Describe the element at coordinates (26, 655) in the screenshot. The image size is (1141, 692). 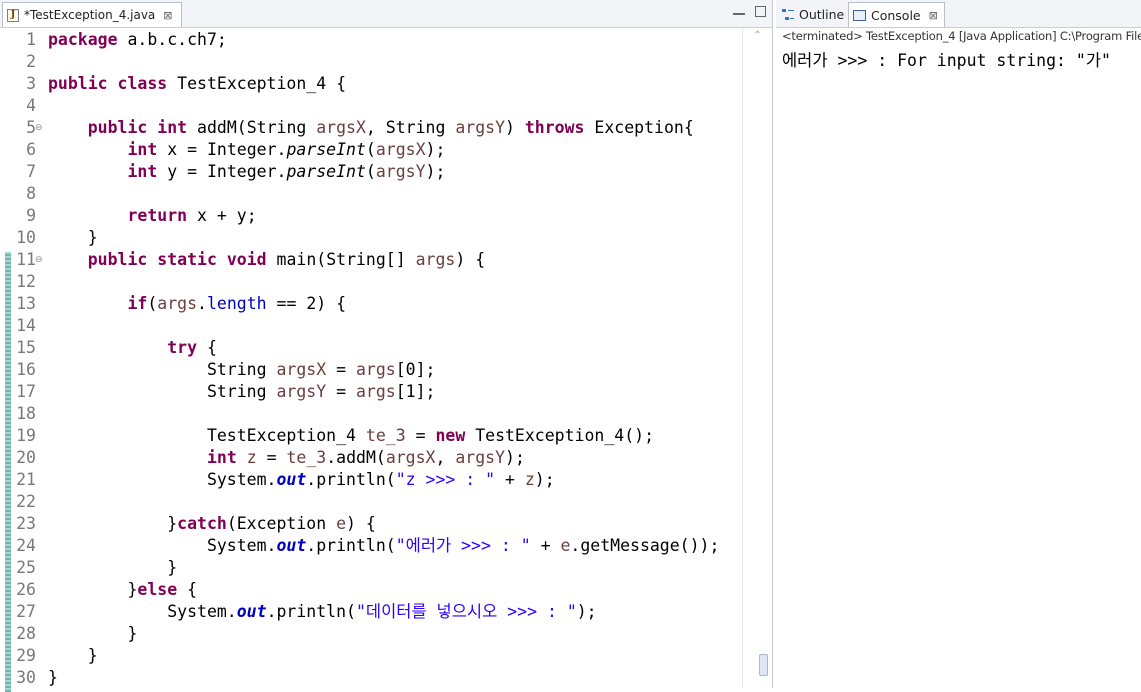
I see `line-number: 29` at that location.